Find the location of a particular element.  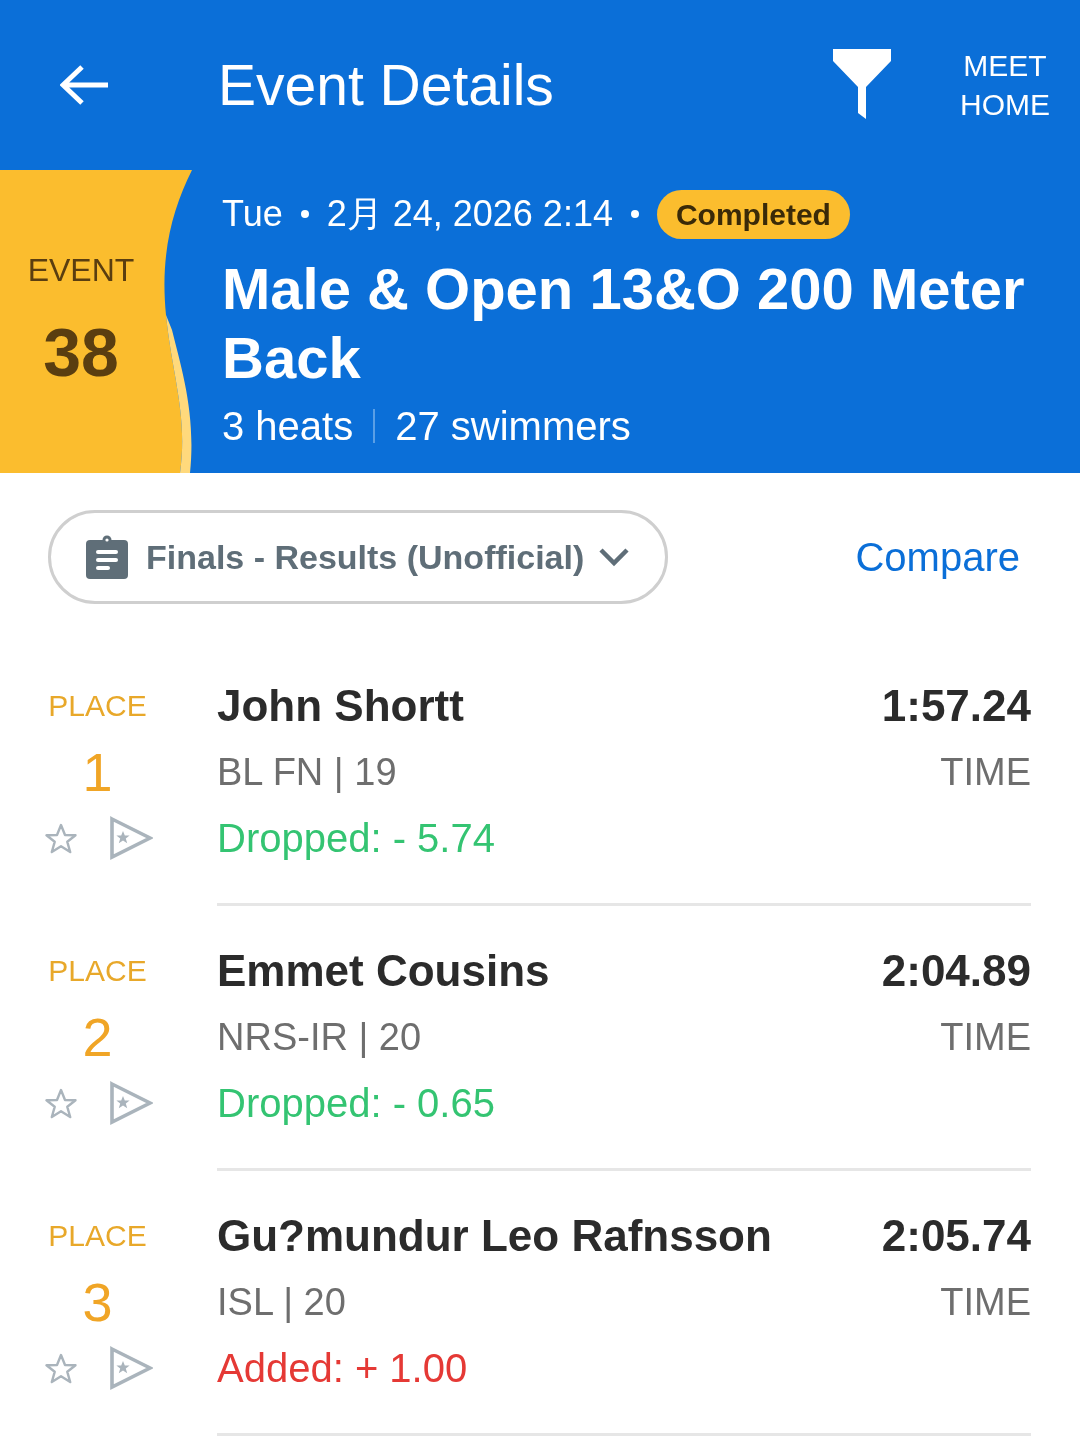

time-change: Dropped: - 5.74 is located at coordinates (356, 838).